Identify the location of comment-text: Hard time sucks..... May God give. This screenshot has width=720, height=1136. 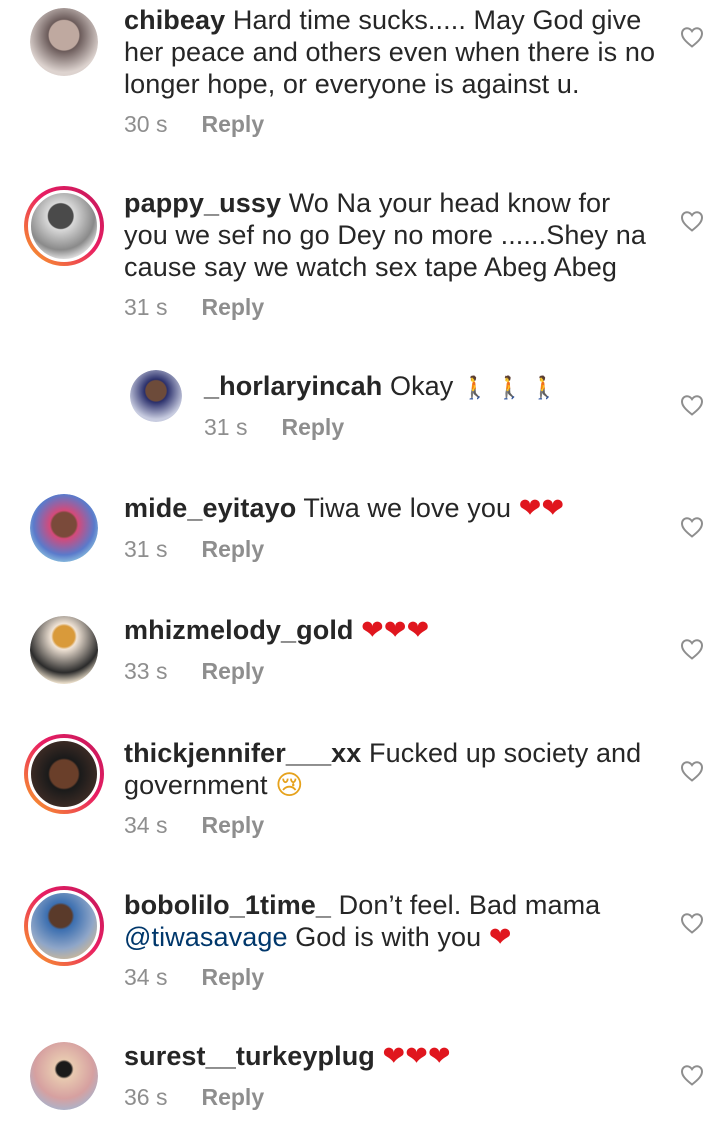
(437, 20).